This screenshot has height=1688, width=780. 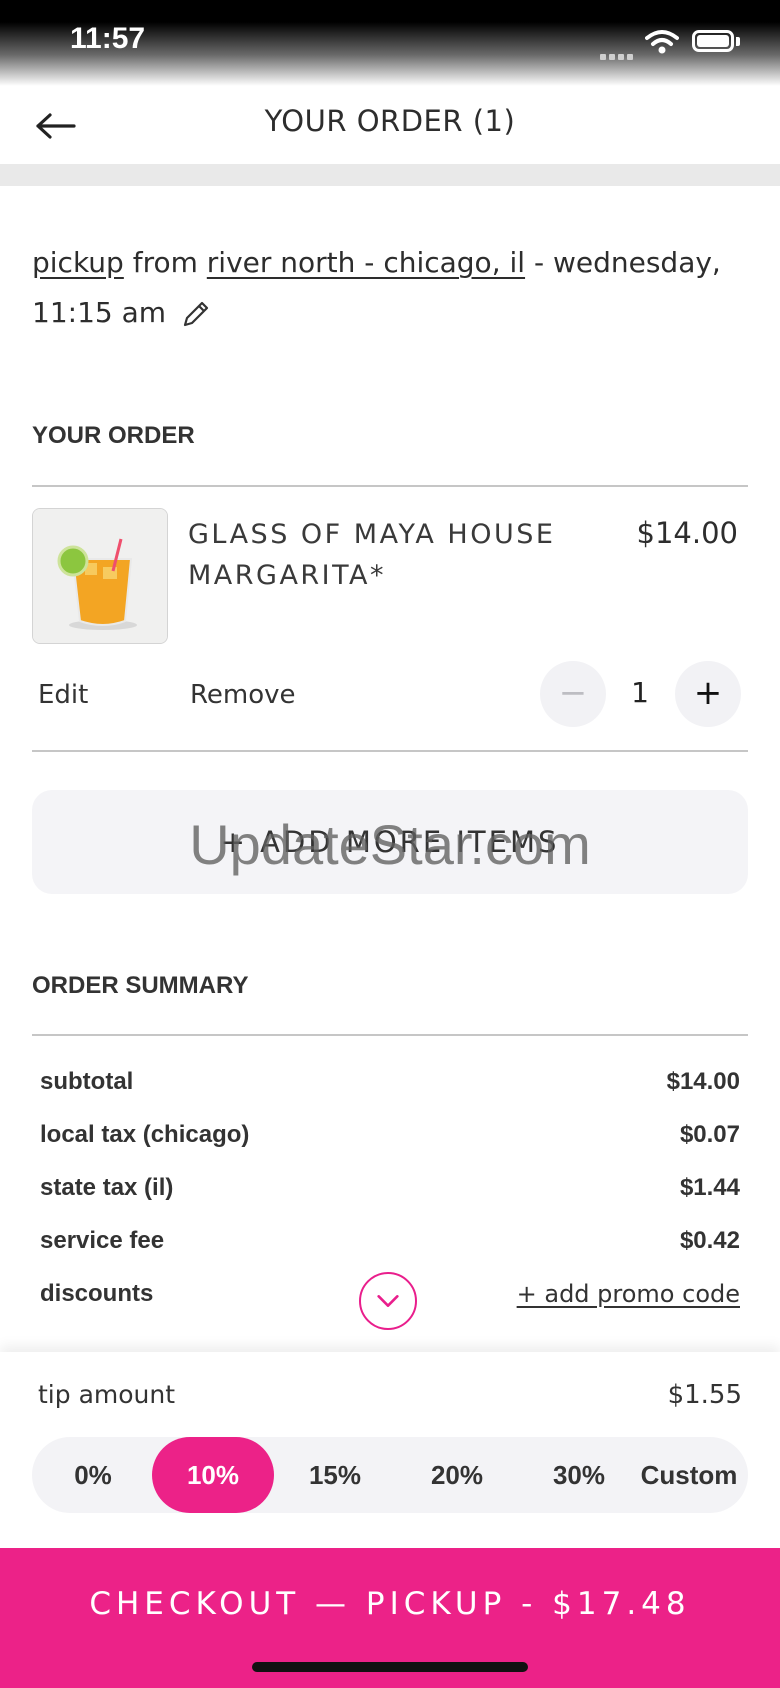 I want to click on pickup-location-link: river north - chicago, il, so click(x=366, y=262).